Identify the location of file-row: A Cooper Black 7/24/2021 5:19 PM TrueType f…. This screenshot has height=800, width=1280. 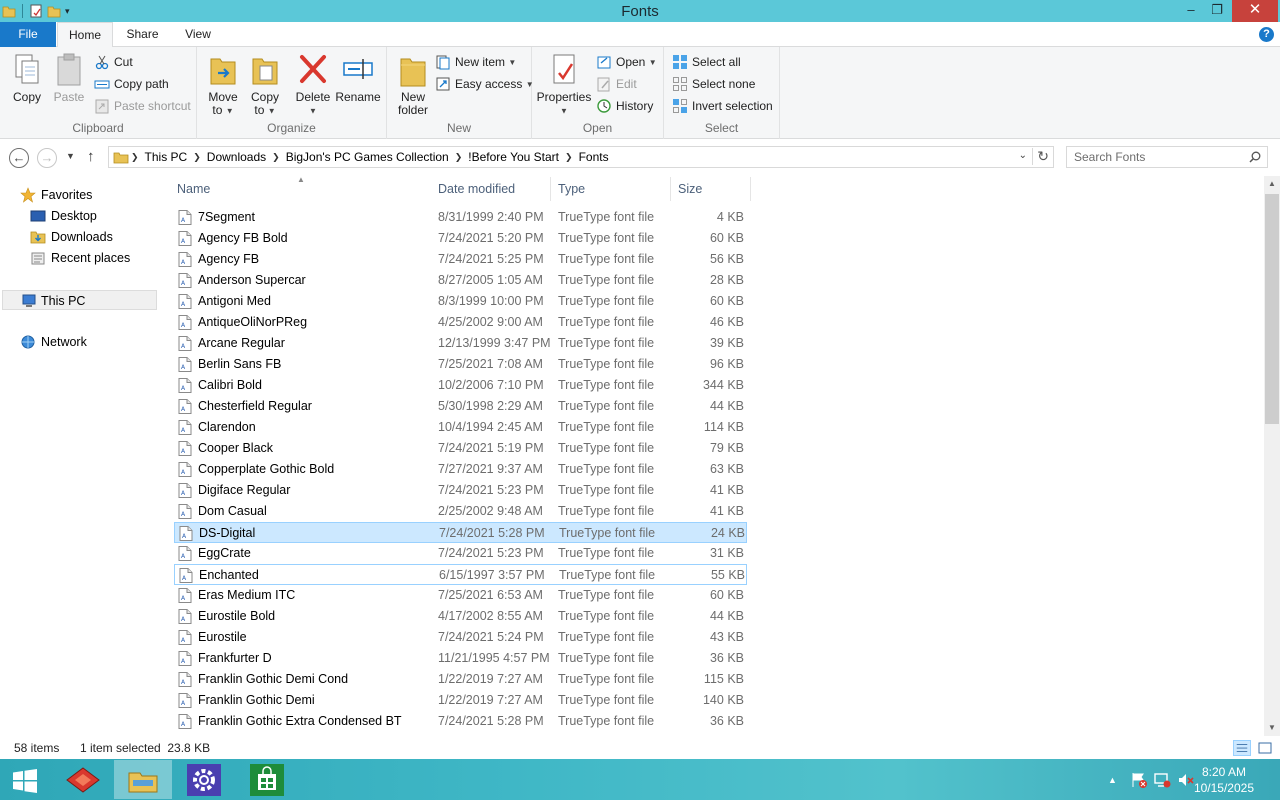
(460, 448).